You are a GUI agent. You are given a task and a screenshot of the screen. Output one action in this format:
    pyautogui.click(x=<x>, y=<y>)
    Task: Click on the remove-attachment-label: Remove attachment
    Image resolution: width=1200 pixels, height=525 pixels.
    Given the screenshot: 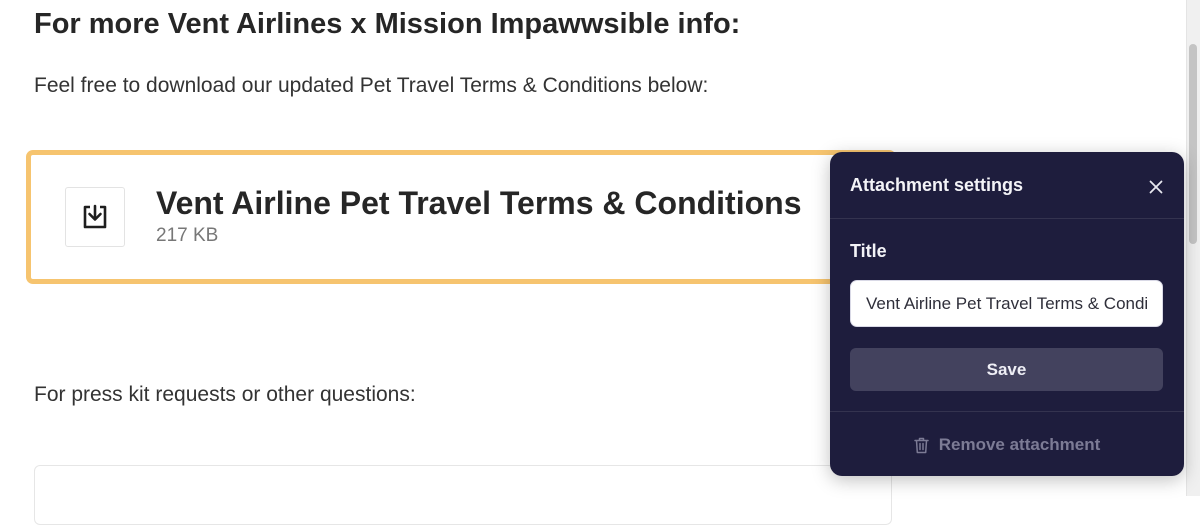 What is the action you would take?
    pyautogui.click(x=1019, y=444)
    